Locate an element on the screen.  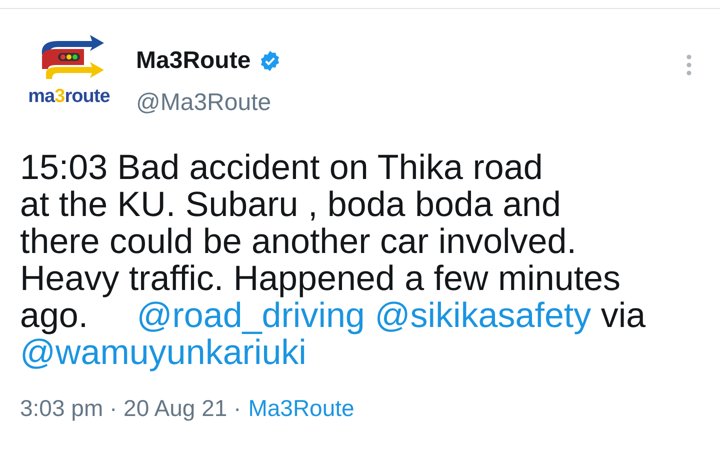
author-name: Ma3Route is located at coordinates (193, 61).